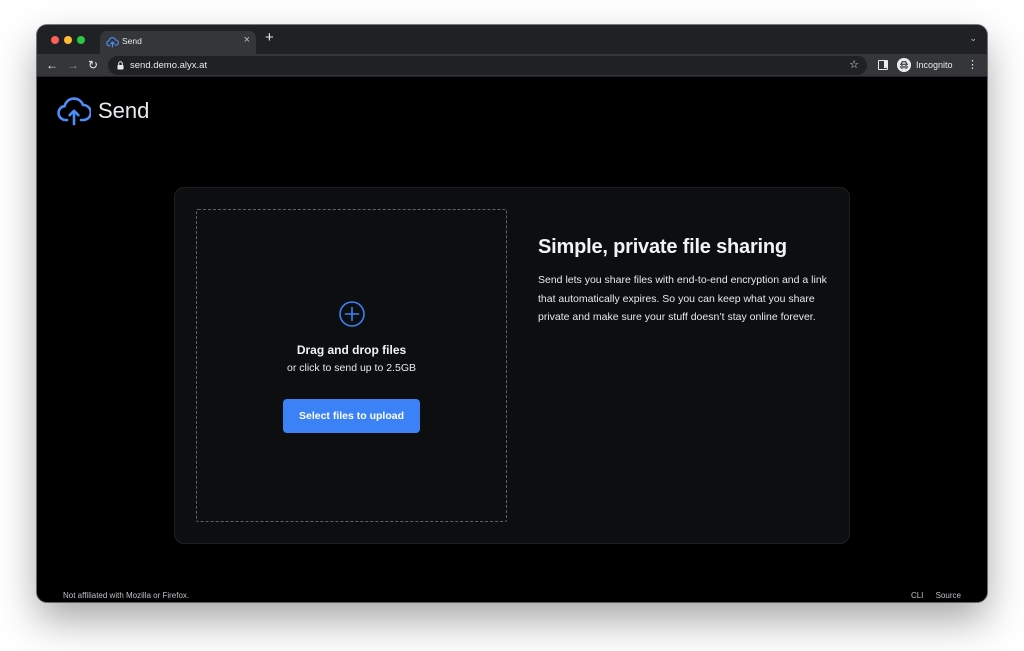  What do you see at coordinates (934, 65) in the screenshot?
I see `profile-label: Incognito` at bounding box center [934, 65].